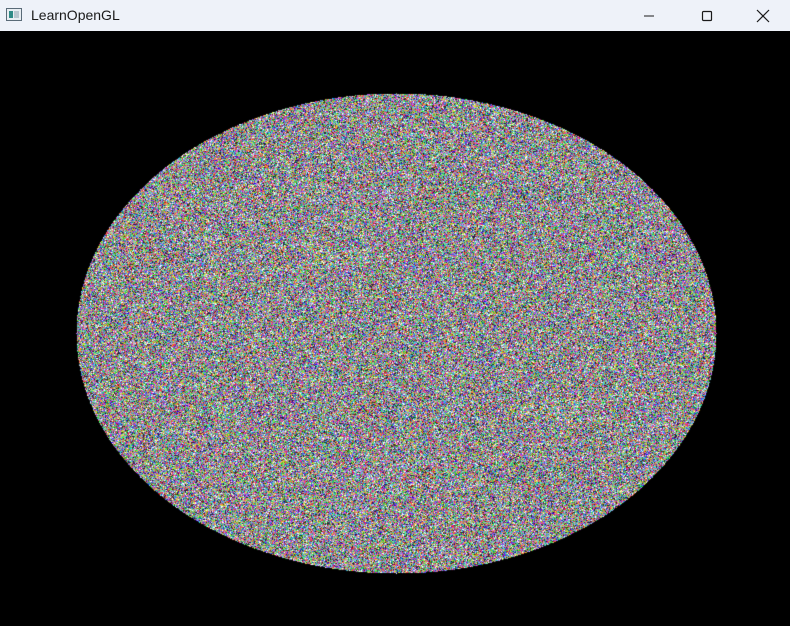 This screenshot has width=790, height=626. I want to click on window-title: LearnOpenGL, so click(75, 15).